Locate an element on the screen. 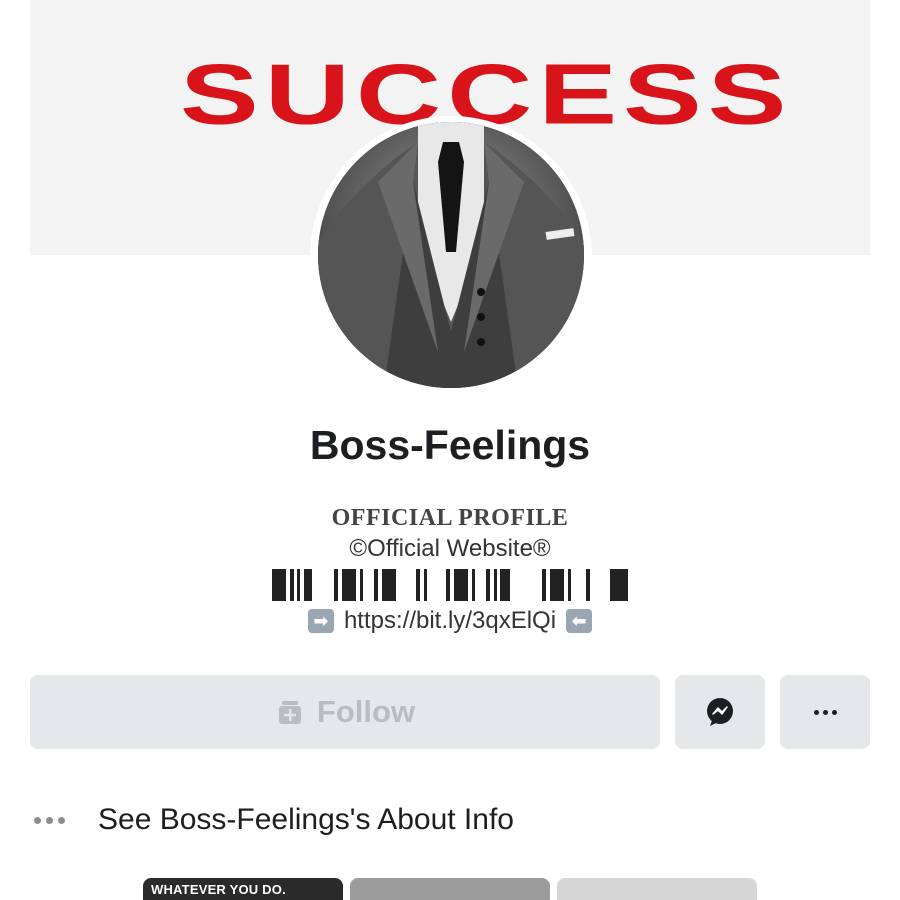 This screenshot has height=900, width=900. photo-thumbnails: WHATEVER YOU DO. is located at coordinates (450, 889).